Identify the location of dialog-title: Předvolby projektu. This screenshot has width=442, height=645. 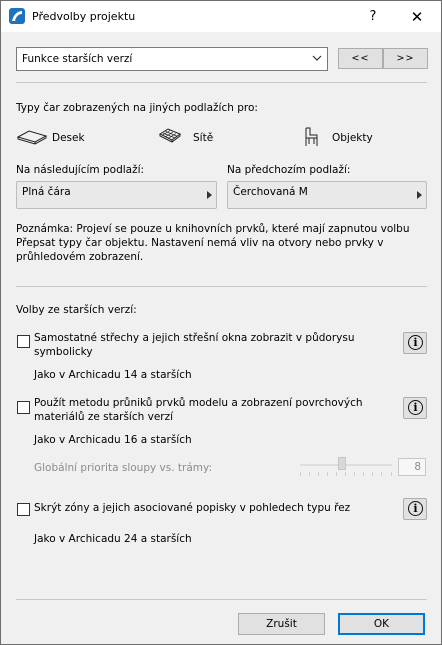
(84, 16).